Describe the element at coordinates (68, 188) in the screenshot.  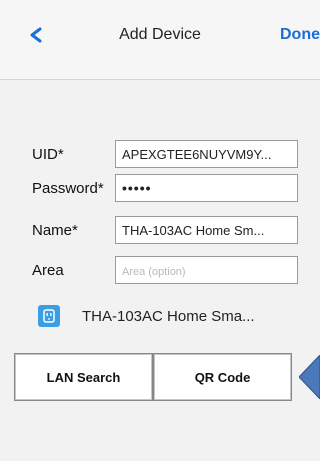
I see `password-label: Password*` at that location.